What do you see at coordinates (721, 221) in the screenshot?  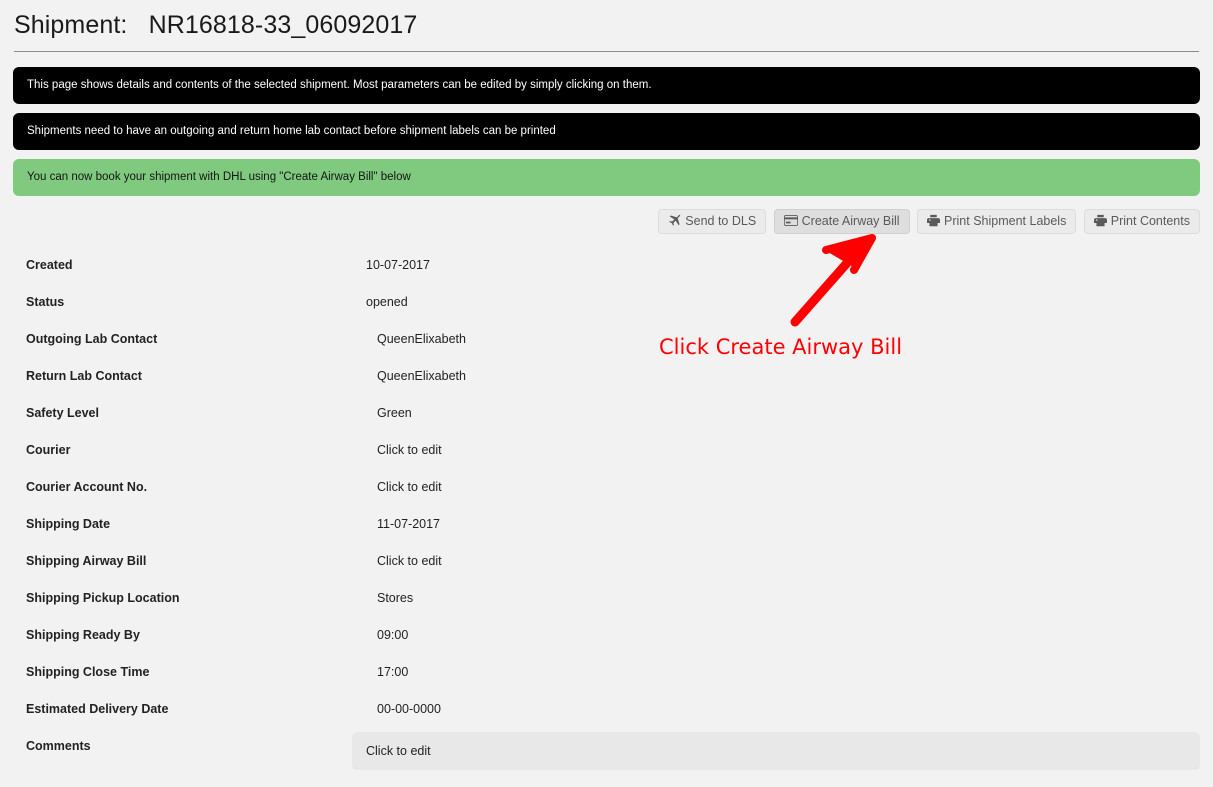 I see `send-to-dls-label: Send to DLS` at bounding box center [721, 221].